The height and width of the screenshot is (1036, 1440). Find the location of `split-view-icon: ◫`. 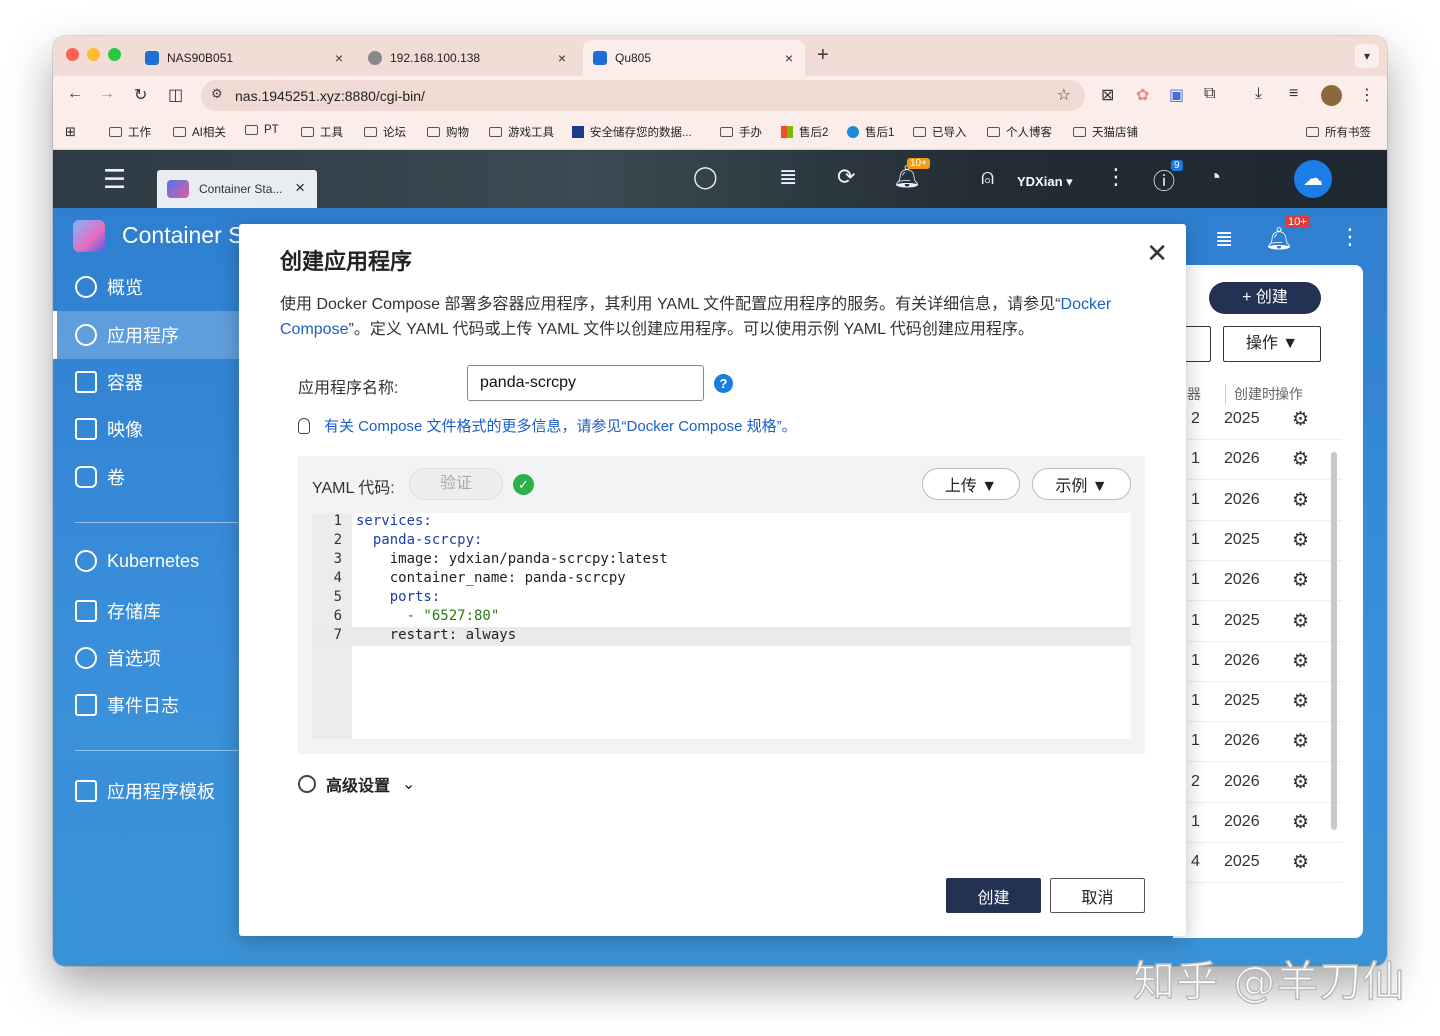

split-view-icon: ◫ is located at coordinates (175, 95).